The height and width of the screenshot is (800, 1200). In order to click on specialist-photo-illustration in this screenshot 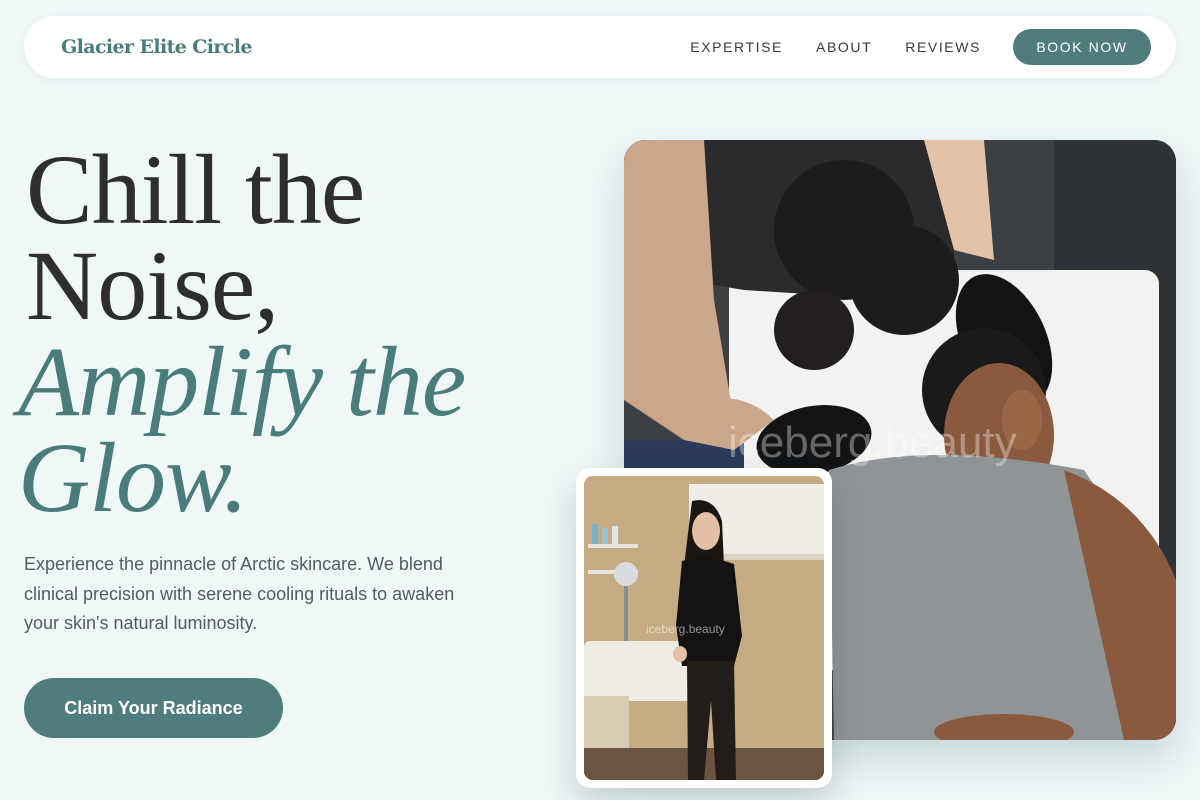, I will do `click(704, 628)`.